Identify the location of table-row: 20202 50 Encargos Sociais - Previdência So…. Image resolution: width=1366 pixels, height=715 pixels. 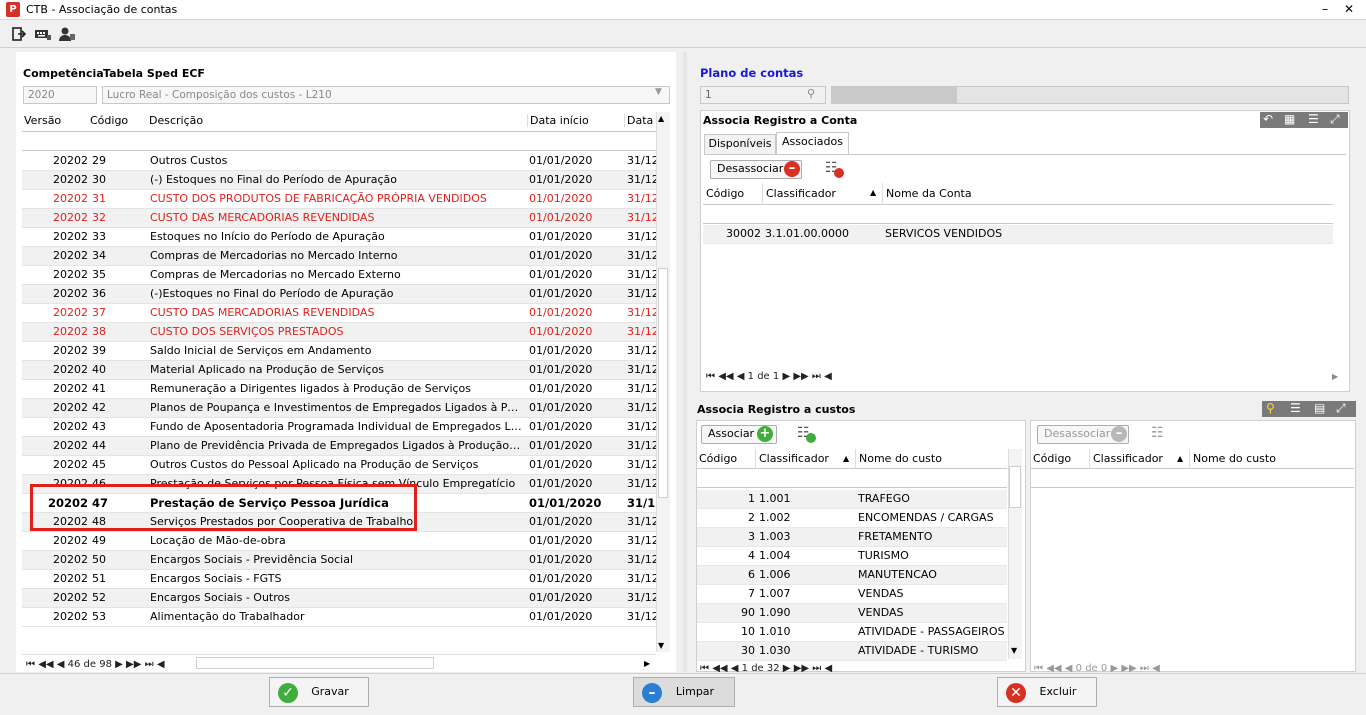
(339, 560).